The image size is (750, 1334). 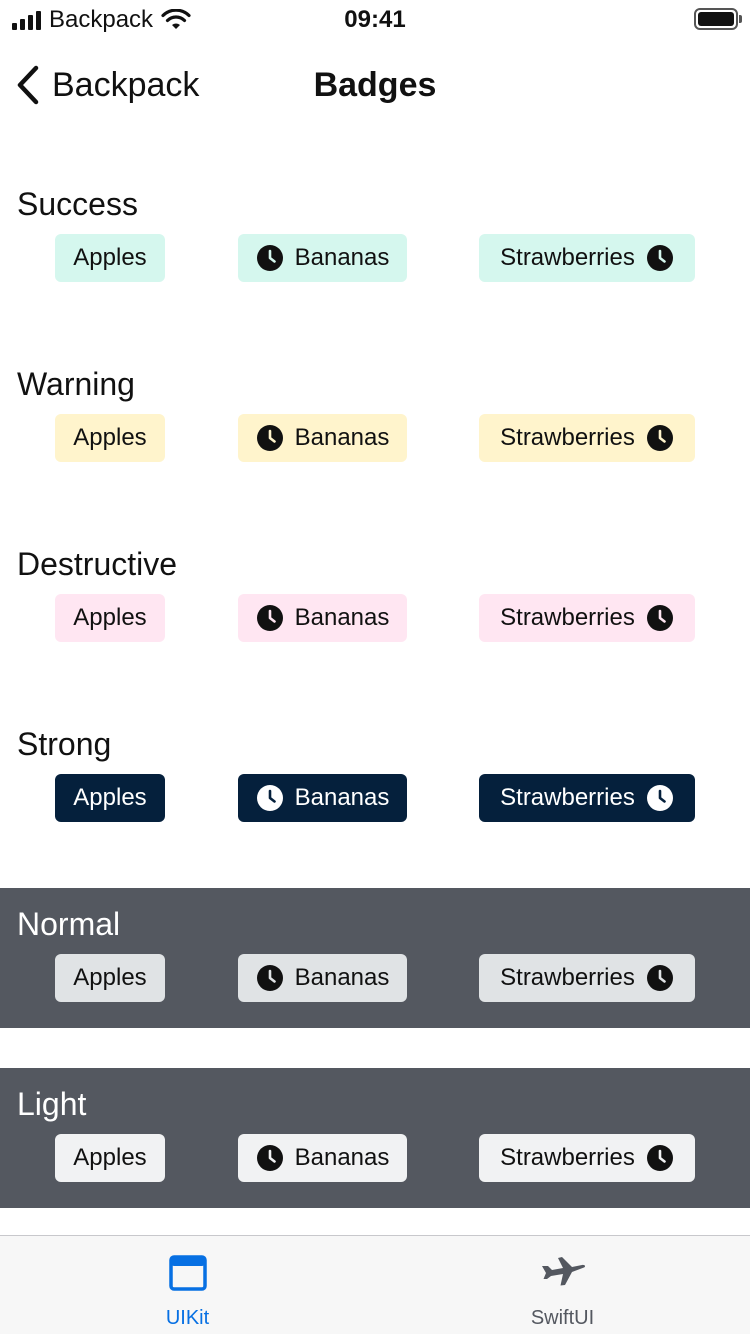 What do you see at coordinates (97, 564) in the screenshot?
I see `section-title: Destructive` at bounding box center [97, 564].